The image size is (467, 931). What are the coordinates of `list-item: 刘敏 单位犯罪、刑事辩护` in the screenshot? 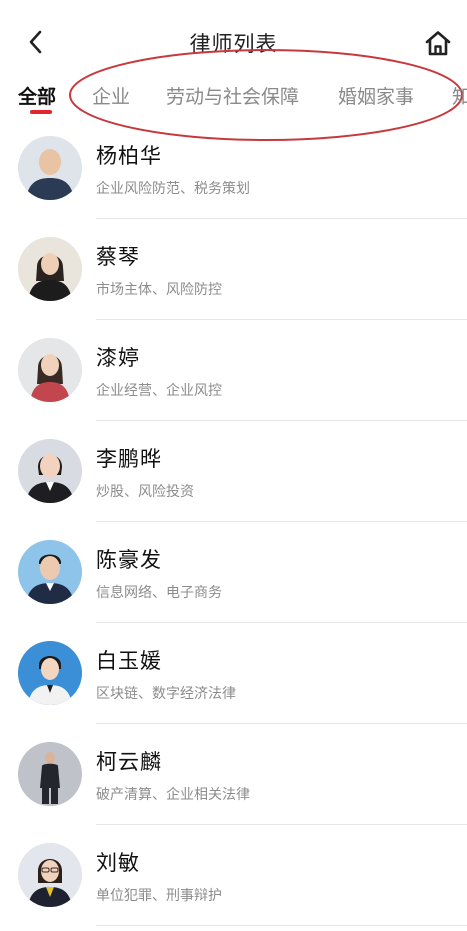 It's located at (233, 875).